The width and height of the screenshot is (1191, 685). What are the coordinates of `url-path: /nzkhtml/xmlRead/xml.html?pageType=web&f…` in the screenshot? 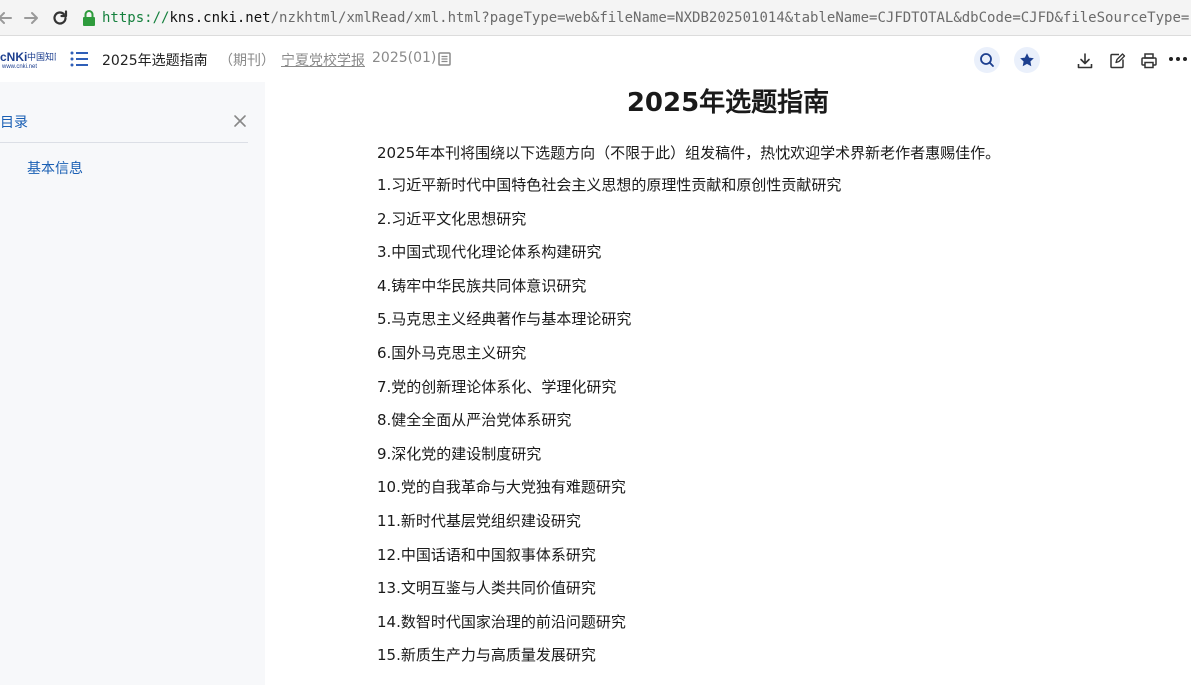 It's located at (730, 18).